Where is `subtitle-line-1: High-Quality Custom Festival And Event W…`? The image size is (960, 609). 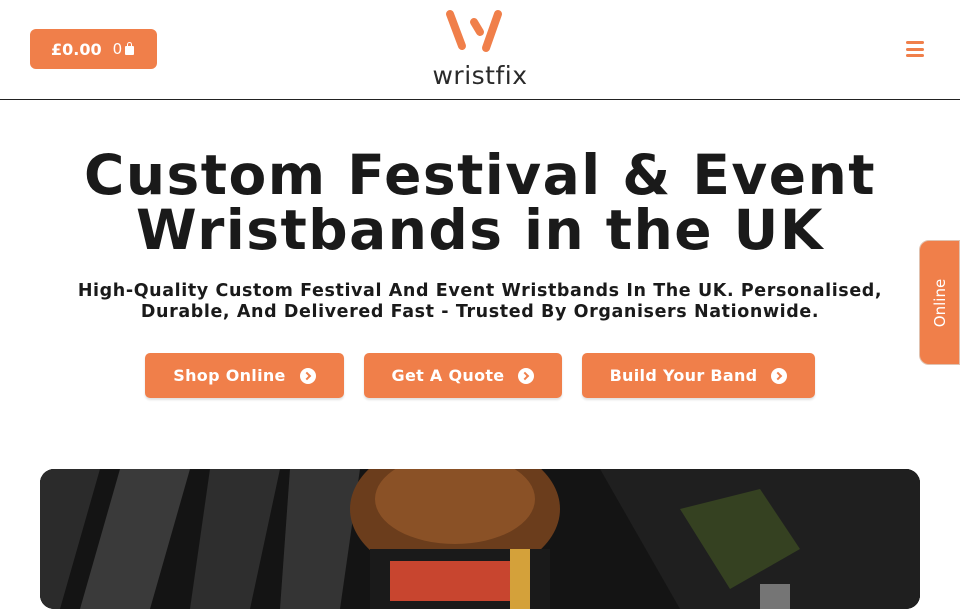
subtitle-line-1: High-Quality Custom Festival And Event W… is located at coordinates (480, 291).